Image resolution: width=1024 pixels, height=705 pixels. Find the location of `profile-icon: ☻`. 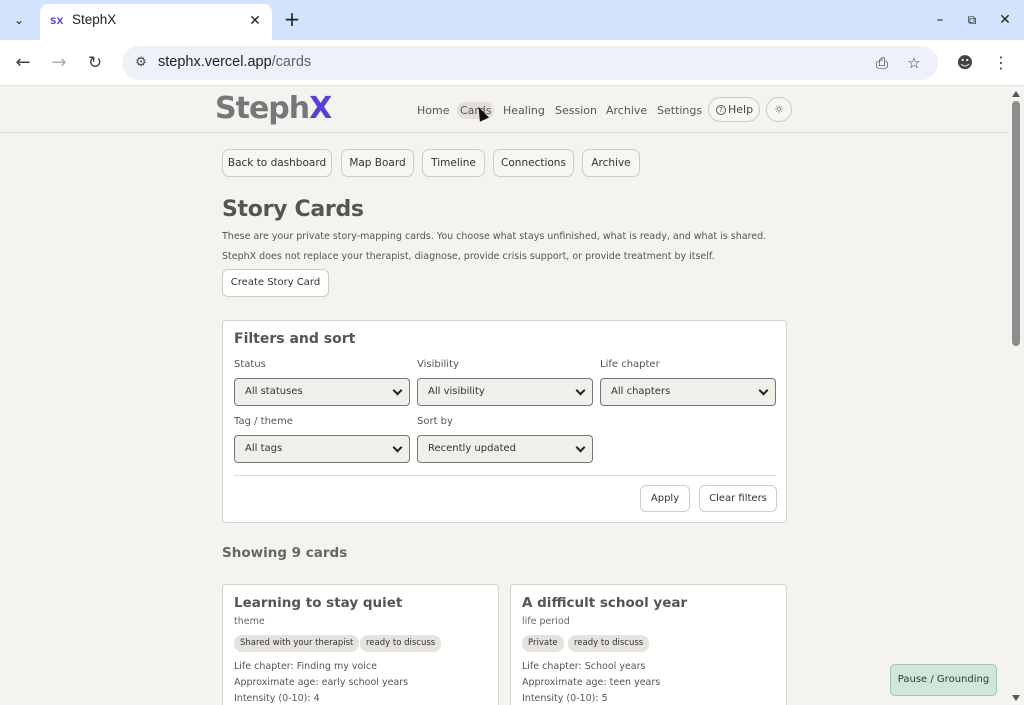

profile-icon: ☻ is located at coordinates (965, 63).